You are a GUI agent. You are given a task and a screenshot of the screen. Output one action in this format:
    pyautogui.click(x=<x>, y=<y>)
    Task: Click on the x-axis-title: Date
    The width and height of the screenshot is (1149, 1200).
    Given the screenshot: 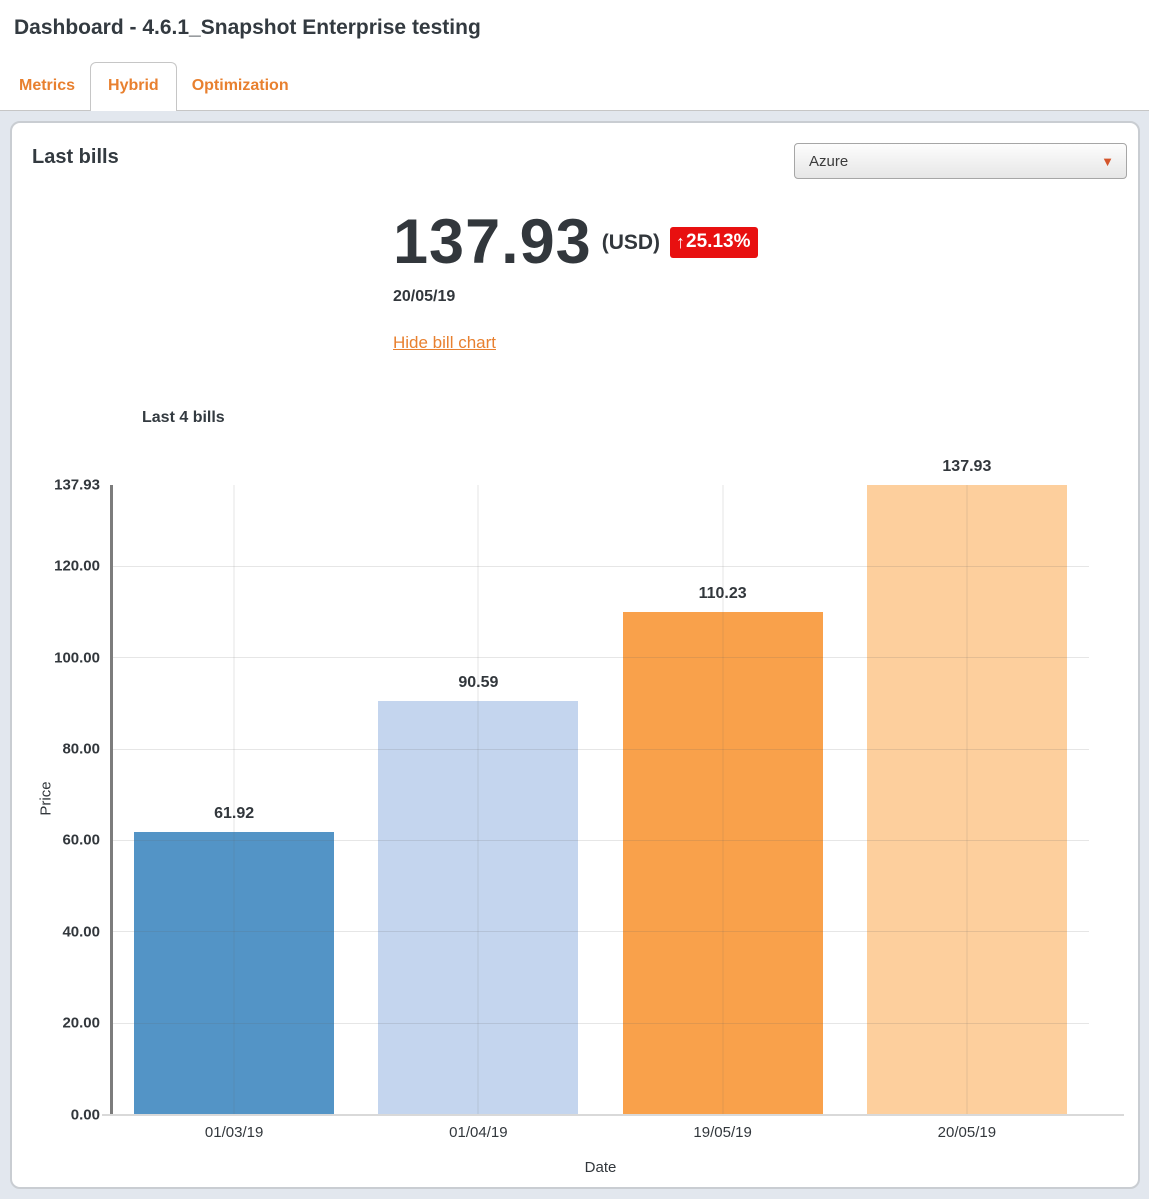 What is the action you would take?
    pyautogui.click(x=600, y=1167)
    